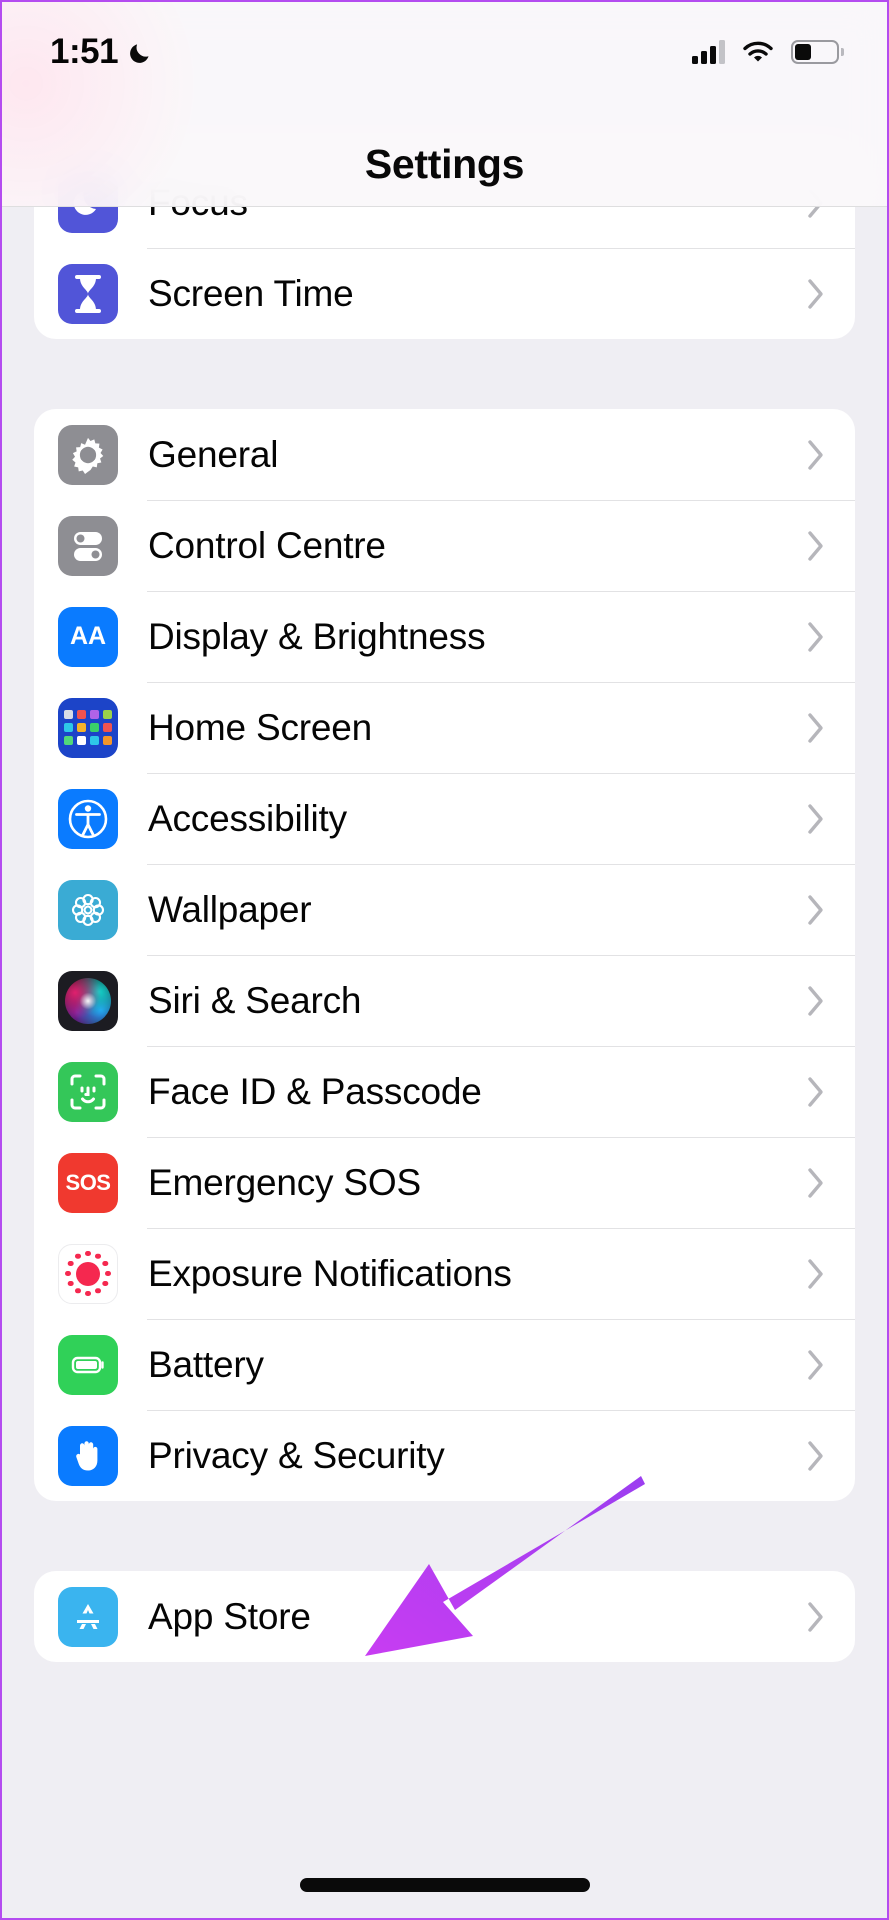 Image resolution: width=889 pixels, height=1920 pixels. Describe the element at coordinates (88, 909) in the screenshot. I see `flower-icon` at that location.